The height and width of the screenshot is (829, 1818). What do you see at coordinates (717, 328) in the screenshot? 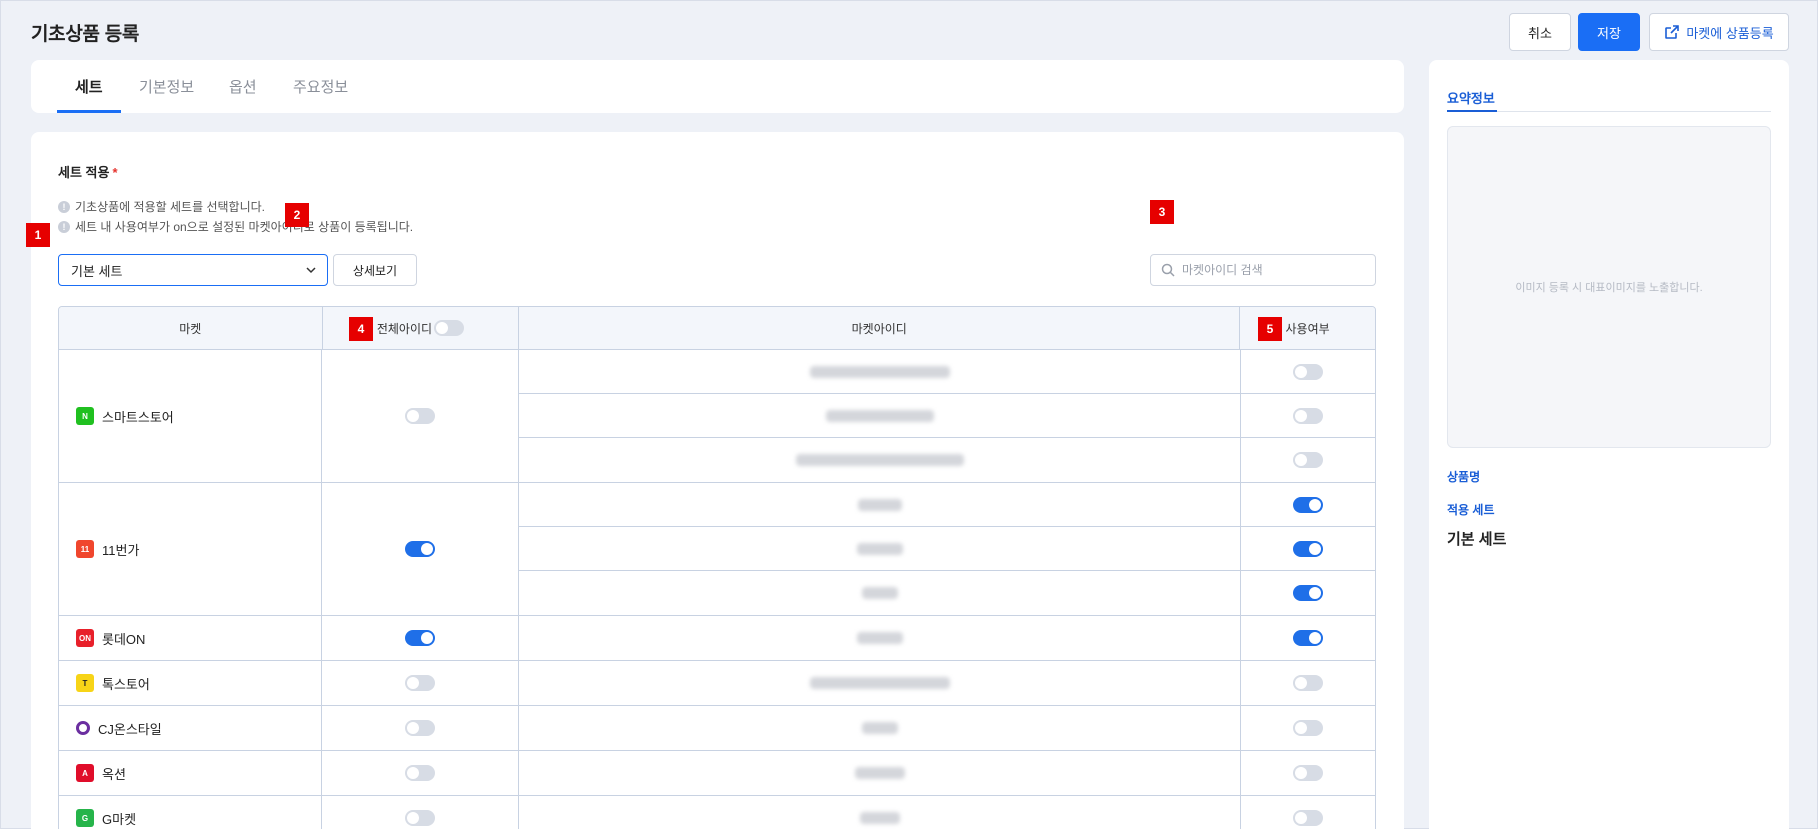
I see `table-header: 마켓 전체아이디 마켓아이디 사용여부` at bounding box center [717, 328].